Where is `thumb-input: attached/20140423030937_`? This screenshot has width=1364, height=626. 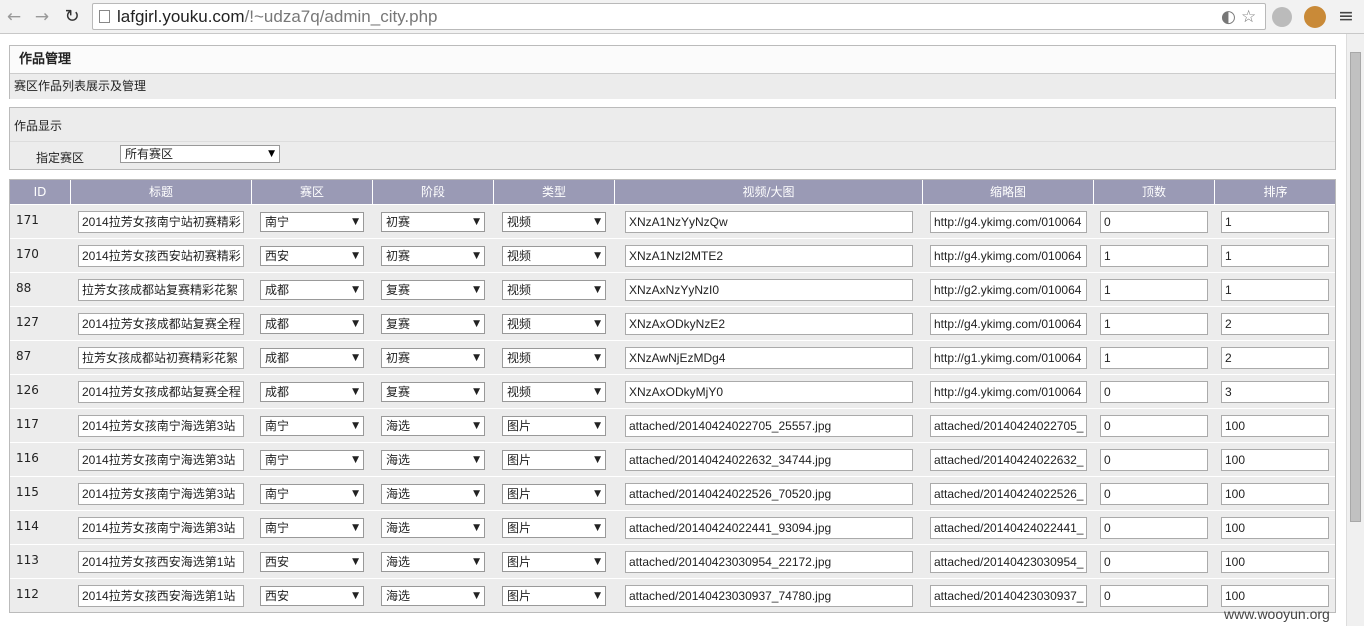
thumb-input: attached/20140423030937_ is located at coordinates (1008, 596).